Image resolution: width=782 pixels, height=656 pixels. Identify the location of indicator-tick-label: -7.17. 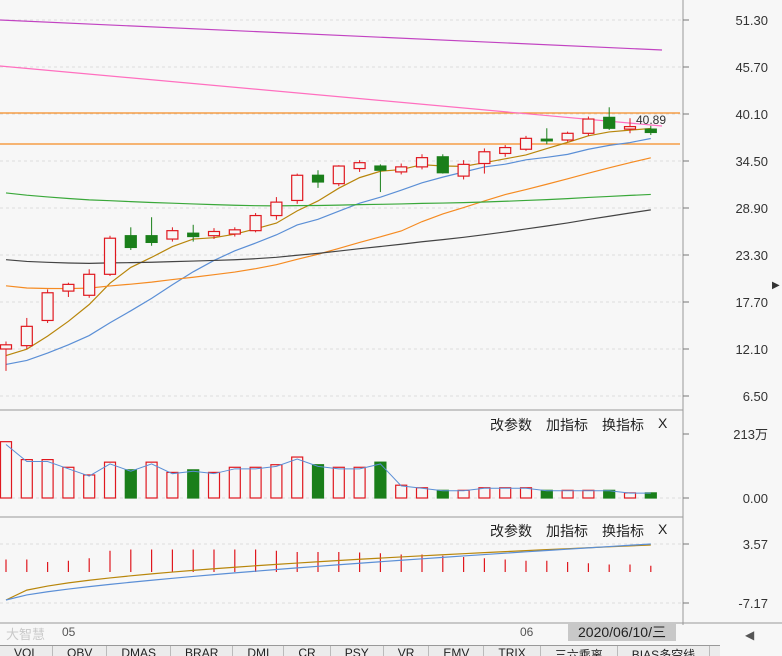
(753, 603).